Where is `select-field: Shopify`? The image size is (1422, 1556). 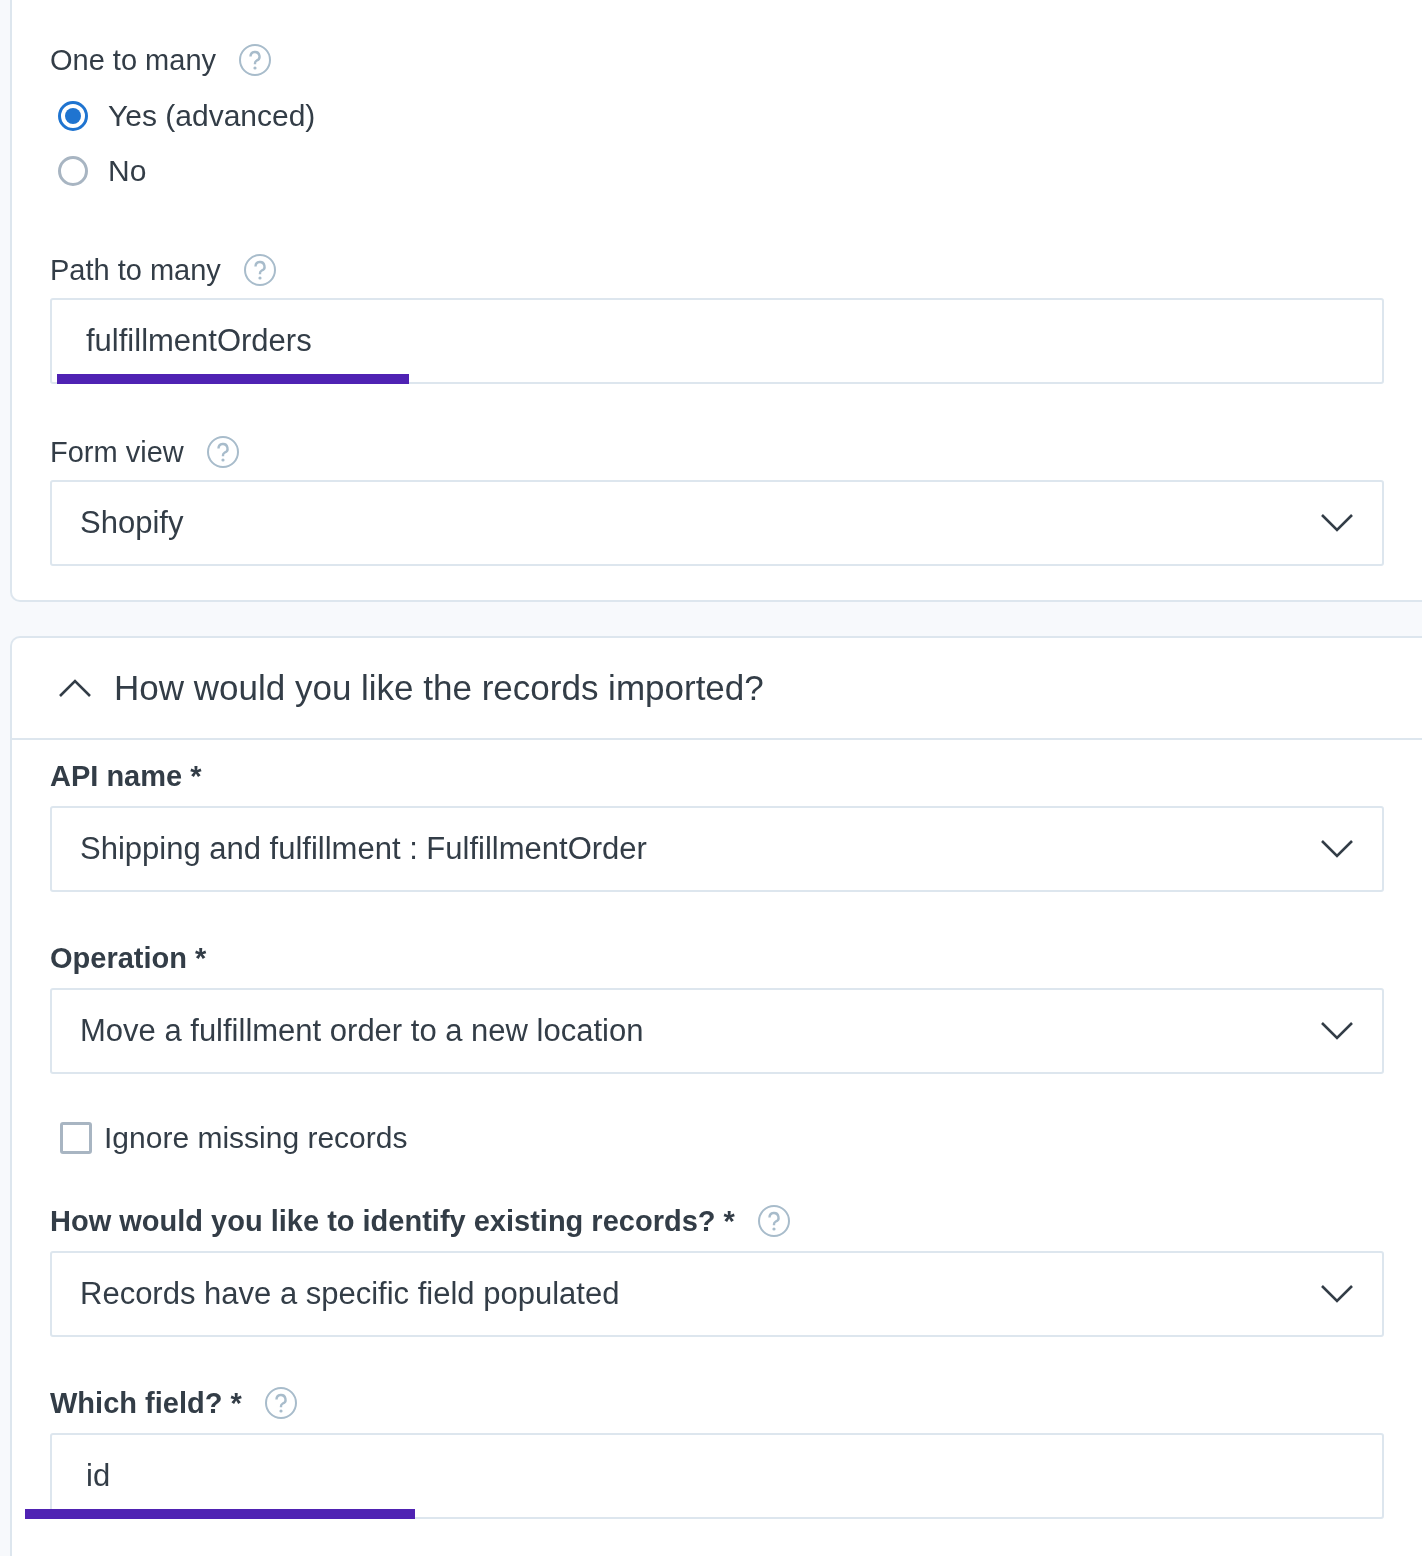
select-field: Shopify is located at coordinates (717, 523).